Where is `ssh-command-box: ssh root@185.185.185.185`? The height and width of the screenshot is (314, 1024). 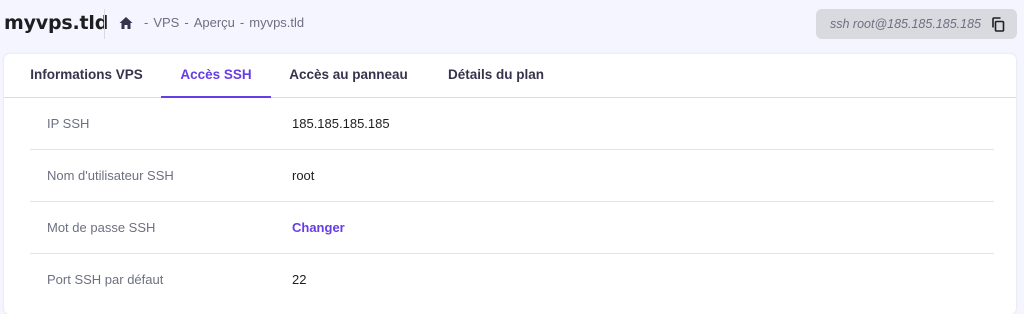 ssh-command-box: ssh root@185.185.185.185 is located at coordinates (916, 24).